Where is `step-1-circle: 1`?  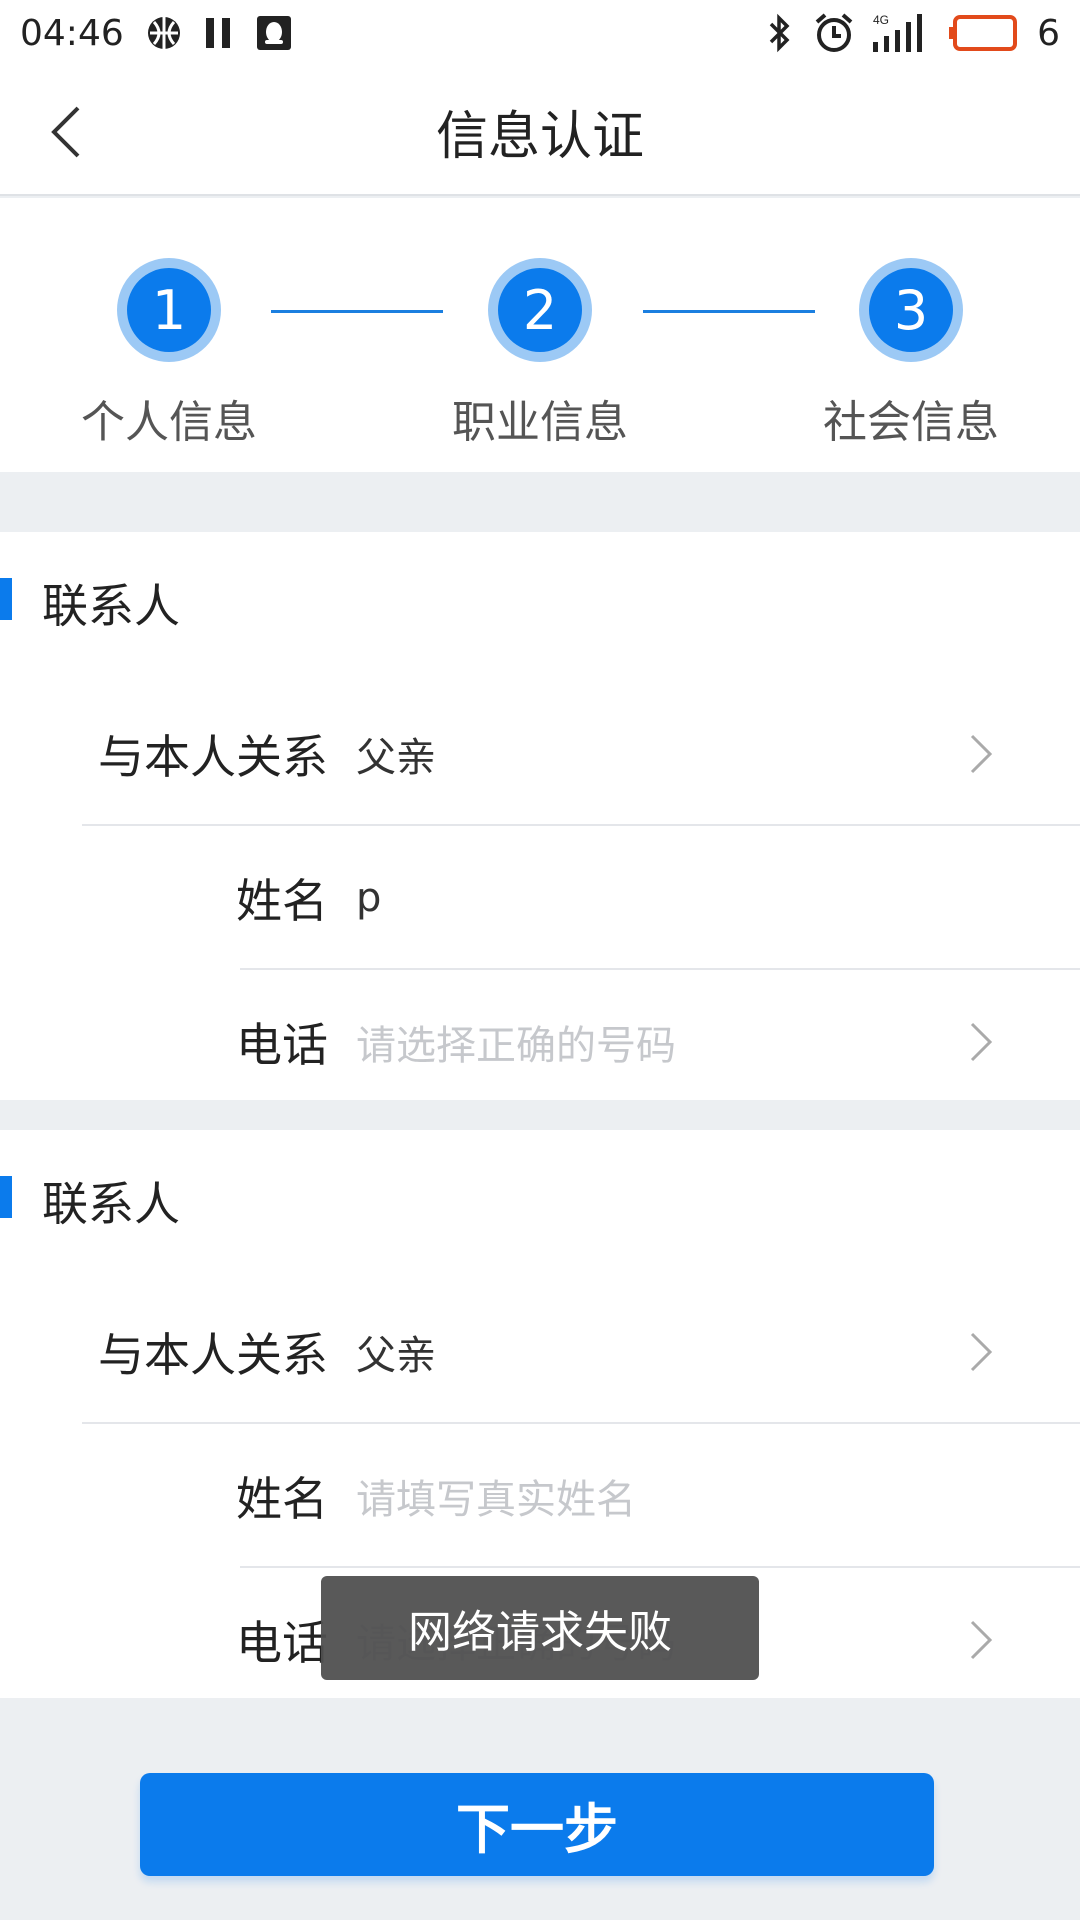
step-1-circle: 1 is located at coordinates (169, 310).